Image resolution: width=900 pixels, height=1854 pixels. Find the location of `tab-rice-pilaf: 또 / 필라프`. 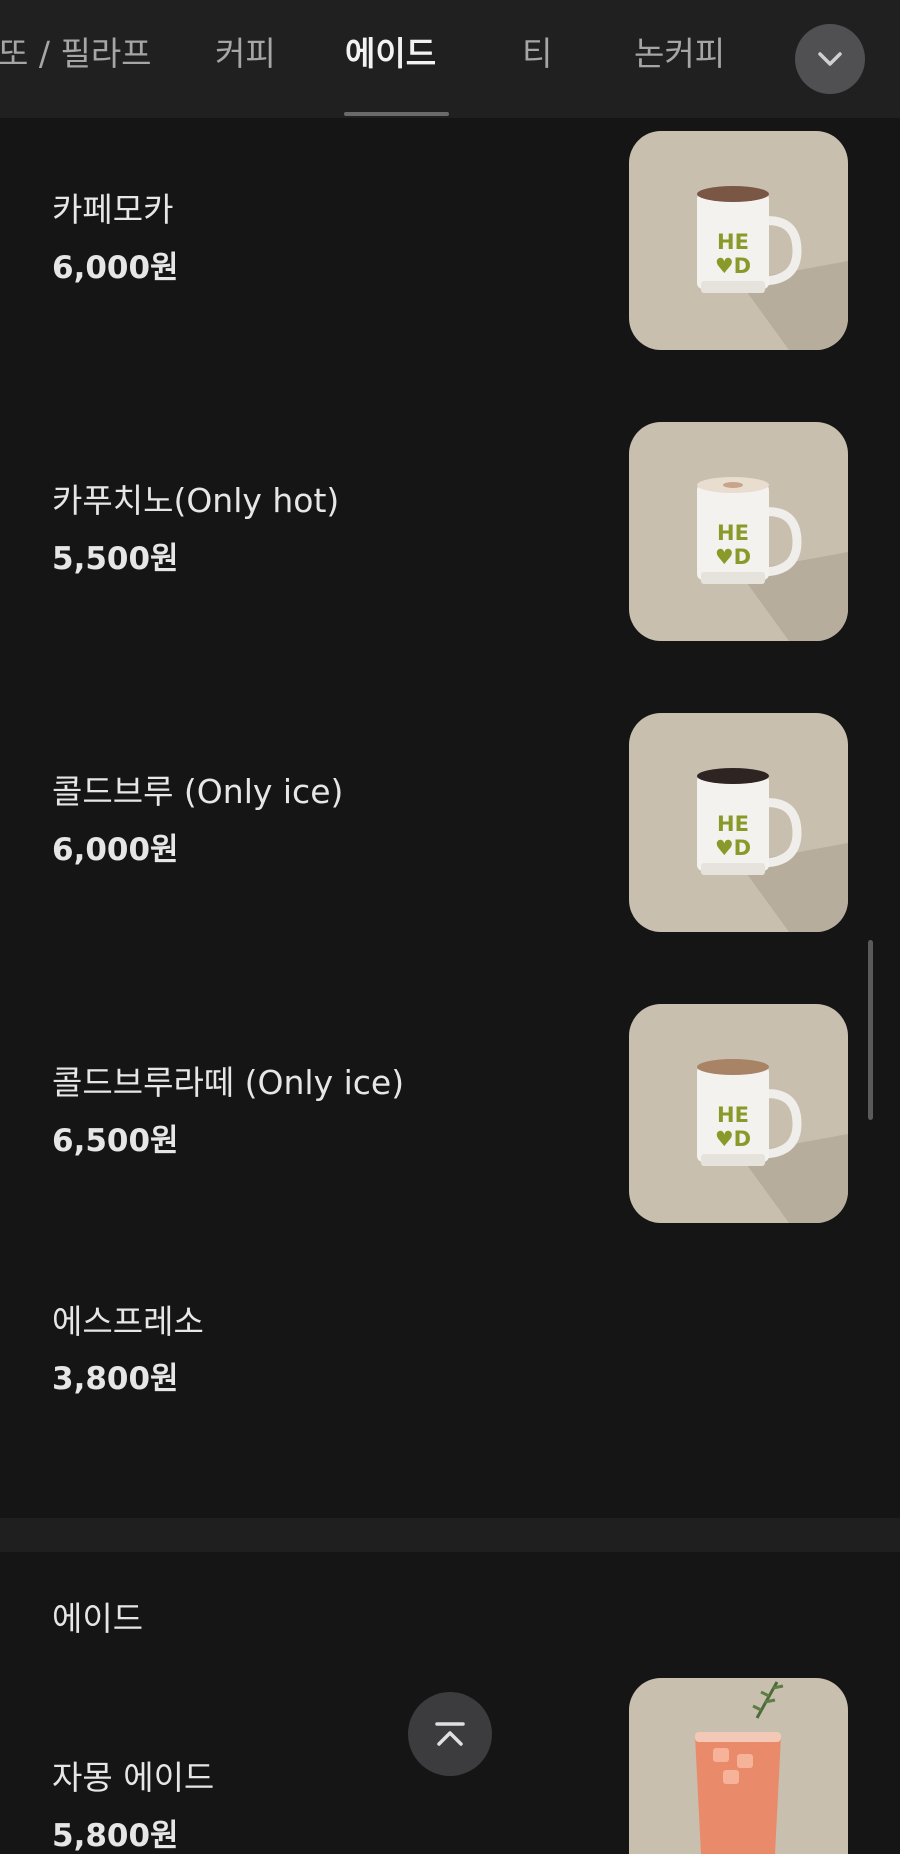

tab-rice-pilaf: 또 / 필라프 is located at coordinates (76, 56).